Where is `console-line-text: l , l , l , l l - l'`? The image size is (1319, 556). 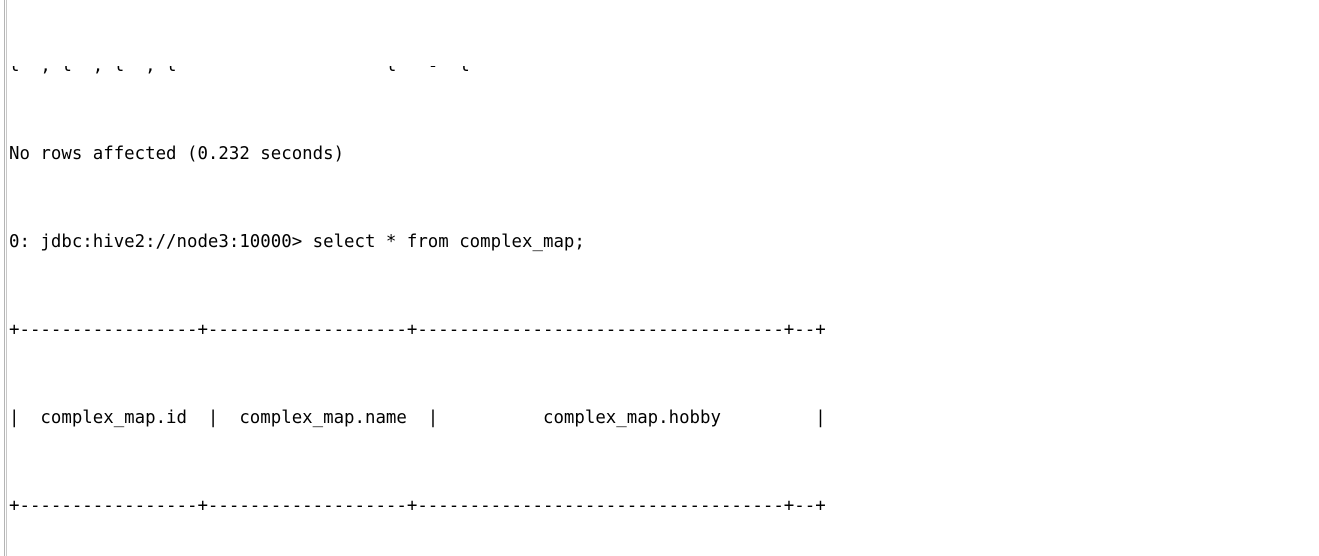 console-line-text: l , l , l , l l - l' is located at coordinates (245, 71).